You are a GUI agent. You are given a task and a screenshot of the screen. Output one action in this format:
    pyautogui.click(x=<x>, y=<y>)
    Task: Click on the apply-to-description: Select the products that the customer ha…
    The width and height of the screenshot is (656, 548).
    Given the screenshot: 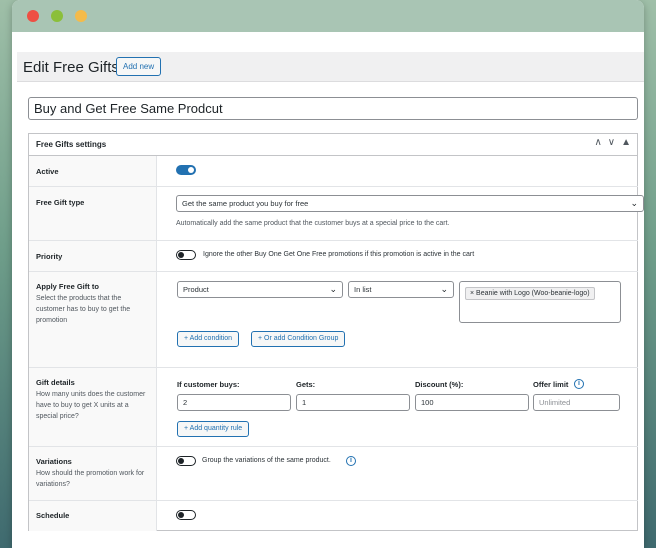 What is the action you would take?
    pyautogui.click(x=83, y=309)
    